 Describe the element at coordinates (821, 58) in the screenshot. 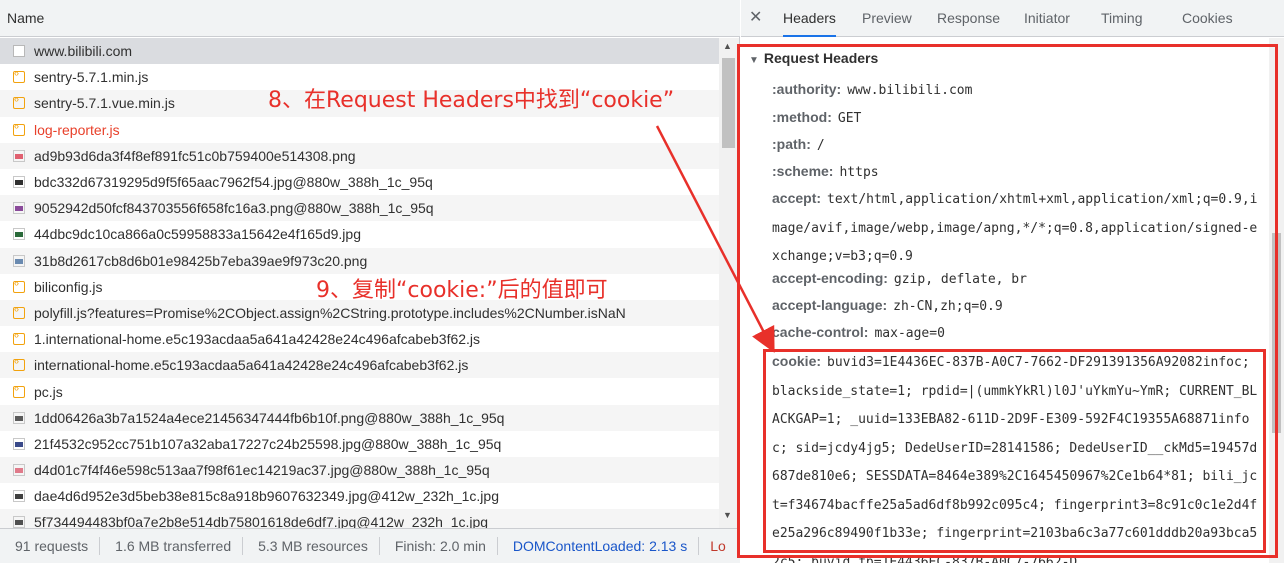

I see `request-headers-title: Request Headers` at that location.